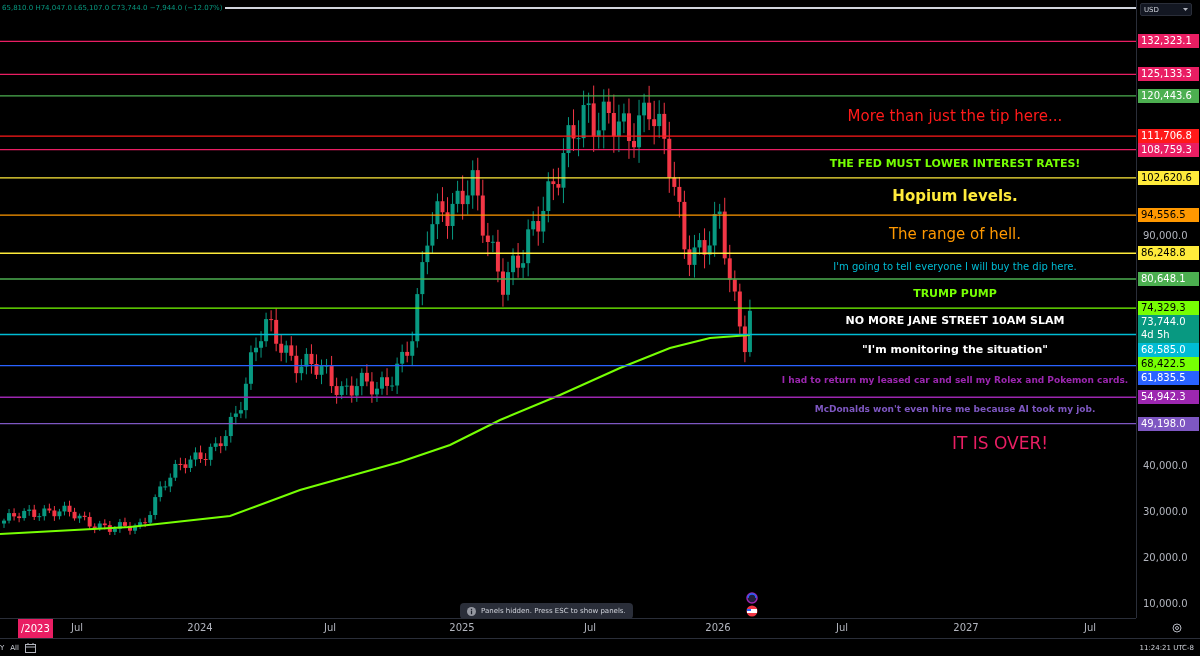  What do you see at coordinates (1168, 253) in the screenshot?
I see `price-label: 86,248.8` at bounding box center [1168, 253].